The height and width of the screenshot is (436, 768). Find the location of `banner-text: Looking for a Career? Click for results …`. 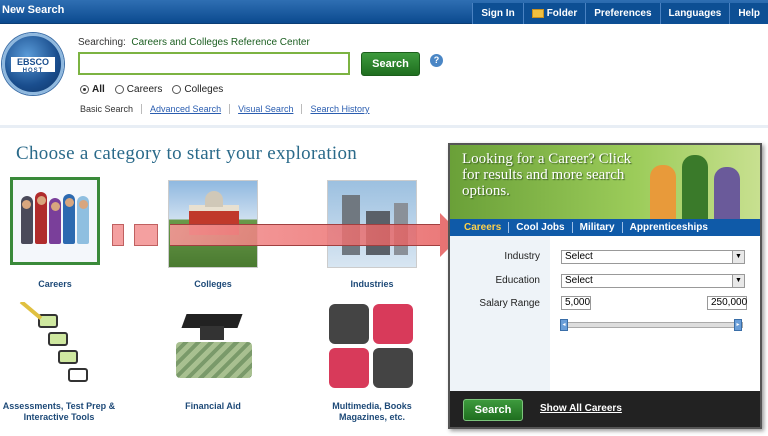

banner-text: Looking for a Career? Click for results … is located at coordinates (547, 175).